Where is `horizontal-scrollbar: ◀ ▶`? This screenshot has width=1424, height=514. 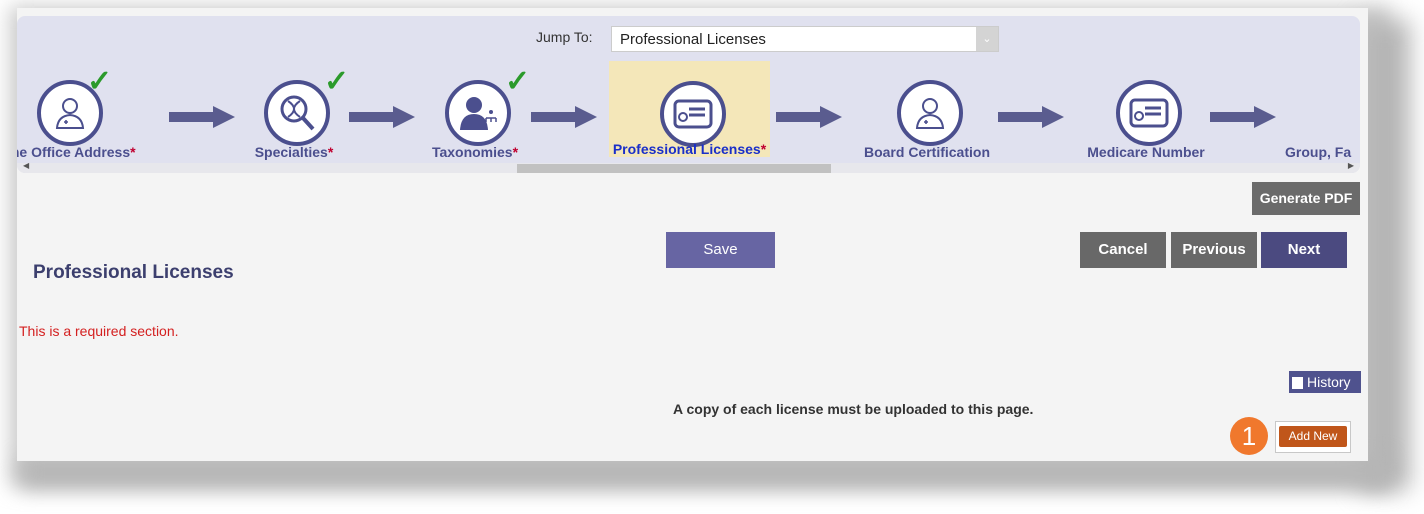 horizontal-scrollbar: ◀ ▶ is located at coordinates (688, 167).